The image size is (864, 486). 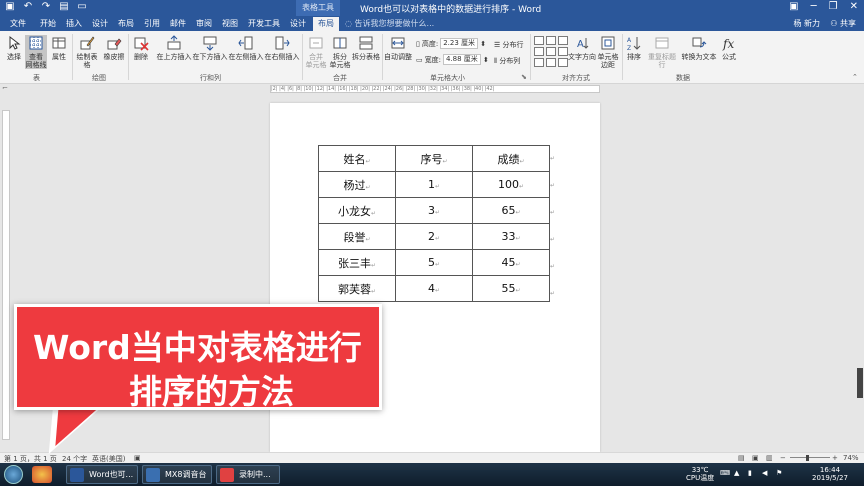 I want to click on cell-margins-button: 单元格 边距, so click(x=608, y=52).